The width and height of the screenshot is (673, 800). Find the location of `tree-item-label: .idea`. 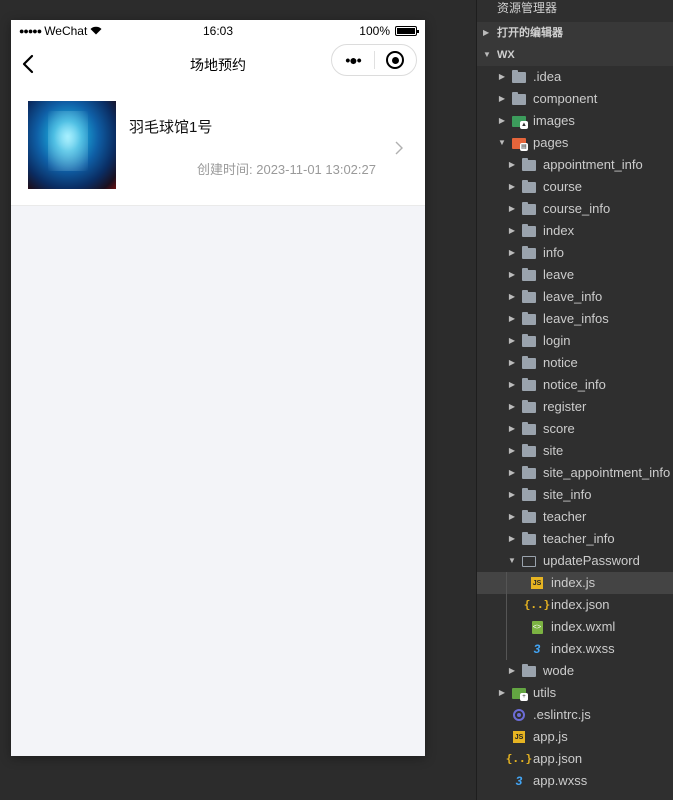

tree-item-label: .idea is located at coordinates (547, 76).